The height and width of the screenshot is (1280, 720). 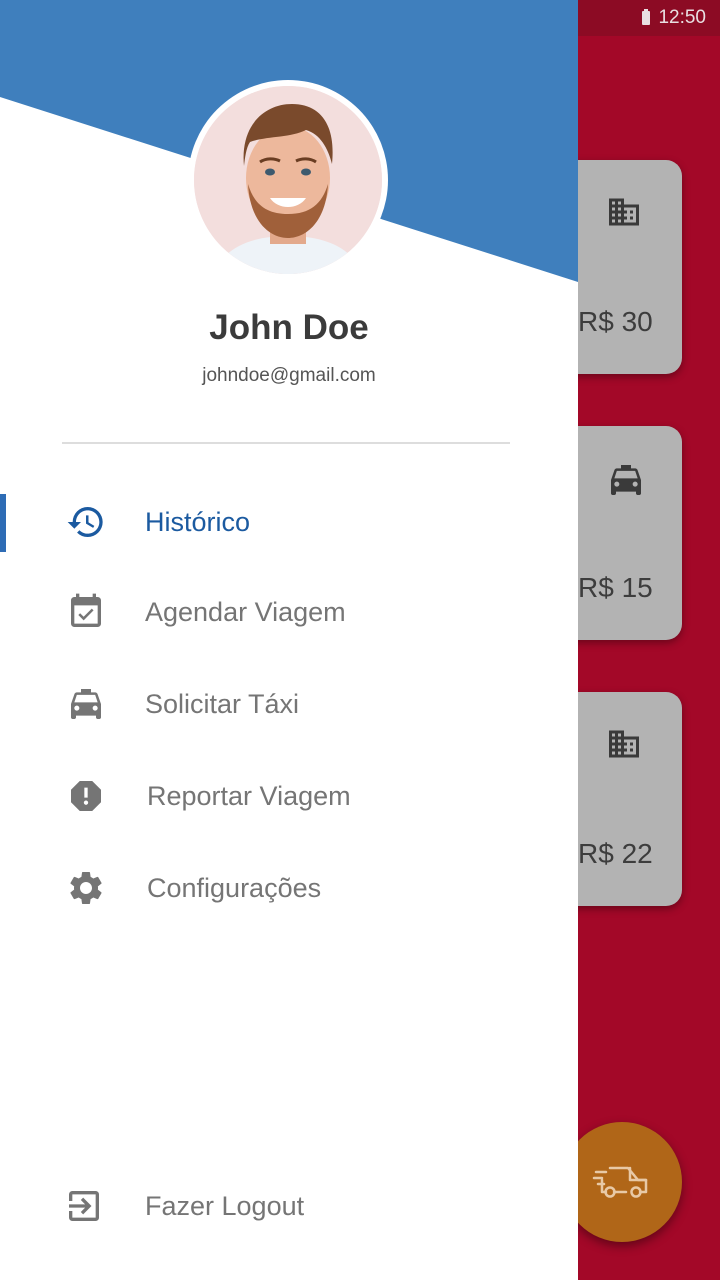 I want to click on menu-item-reportar-viagem: Reportar Viagem, so click(x=289, y=796).